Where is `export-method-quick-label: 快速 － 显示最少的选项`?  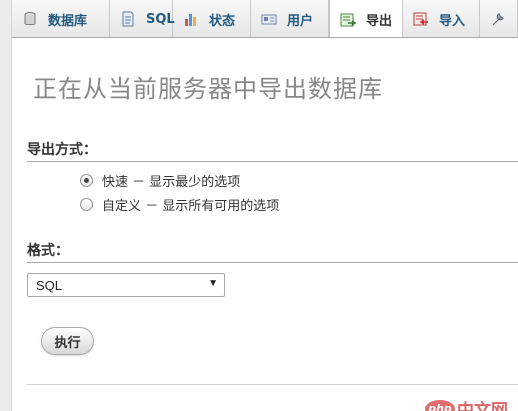
export-method-quick-label: 快速 － 显示最少的选项 is located at coordinates (171, 182).